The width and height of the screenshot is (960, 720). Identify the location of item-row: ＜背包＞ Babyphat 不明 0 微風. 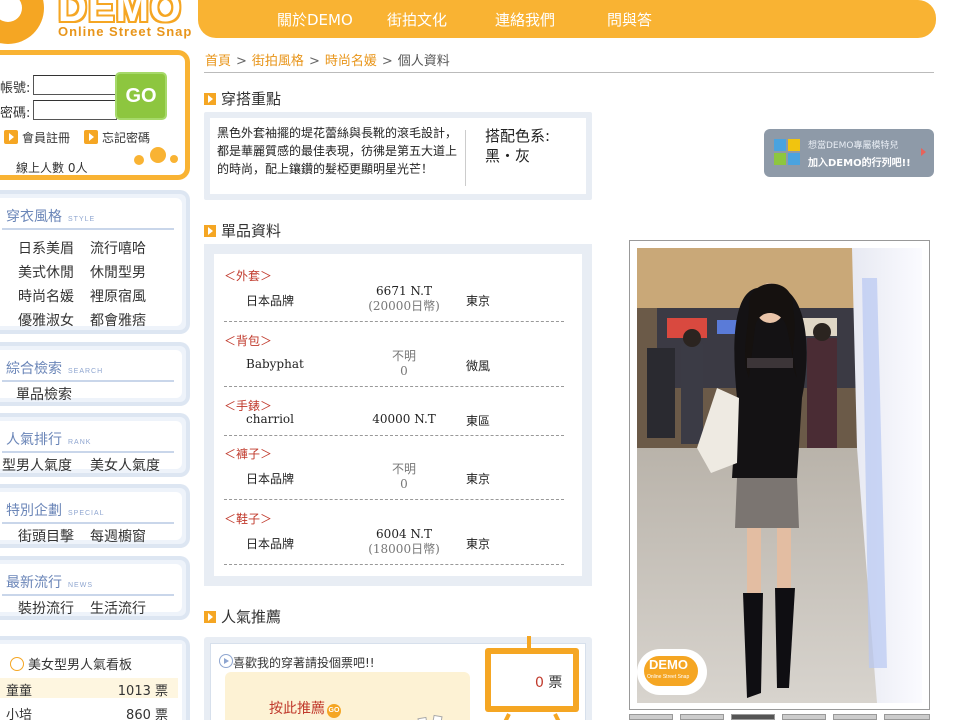
(394, 356).